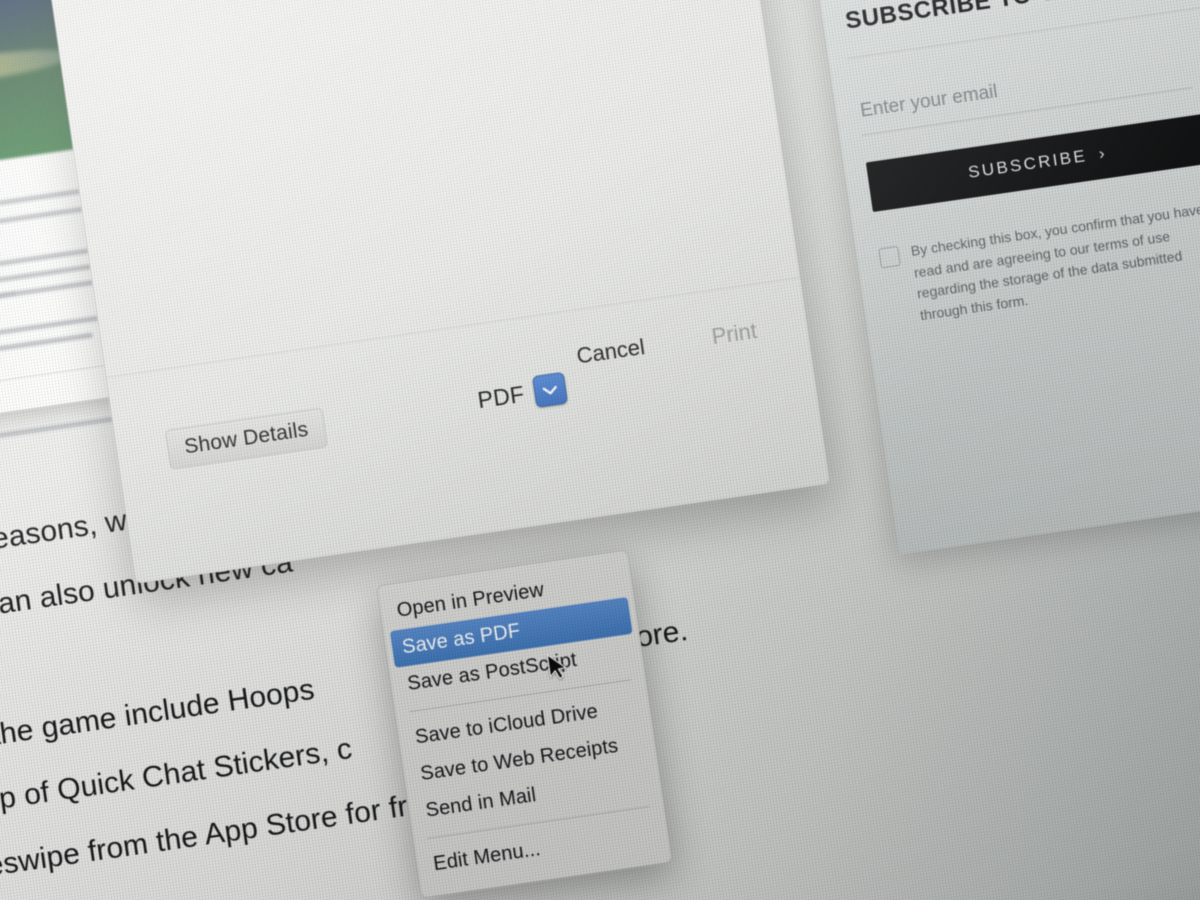 The width and height of the screenshot is (1200, 900). I want to click on cancel-button: Cancel, so click(610, 351).